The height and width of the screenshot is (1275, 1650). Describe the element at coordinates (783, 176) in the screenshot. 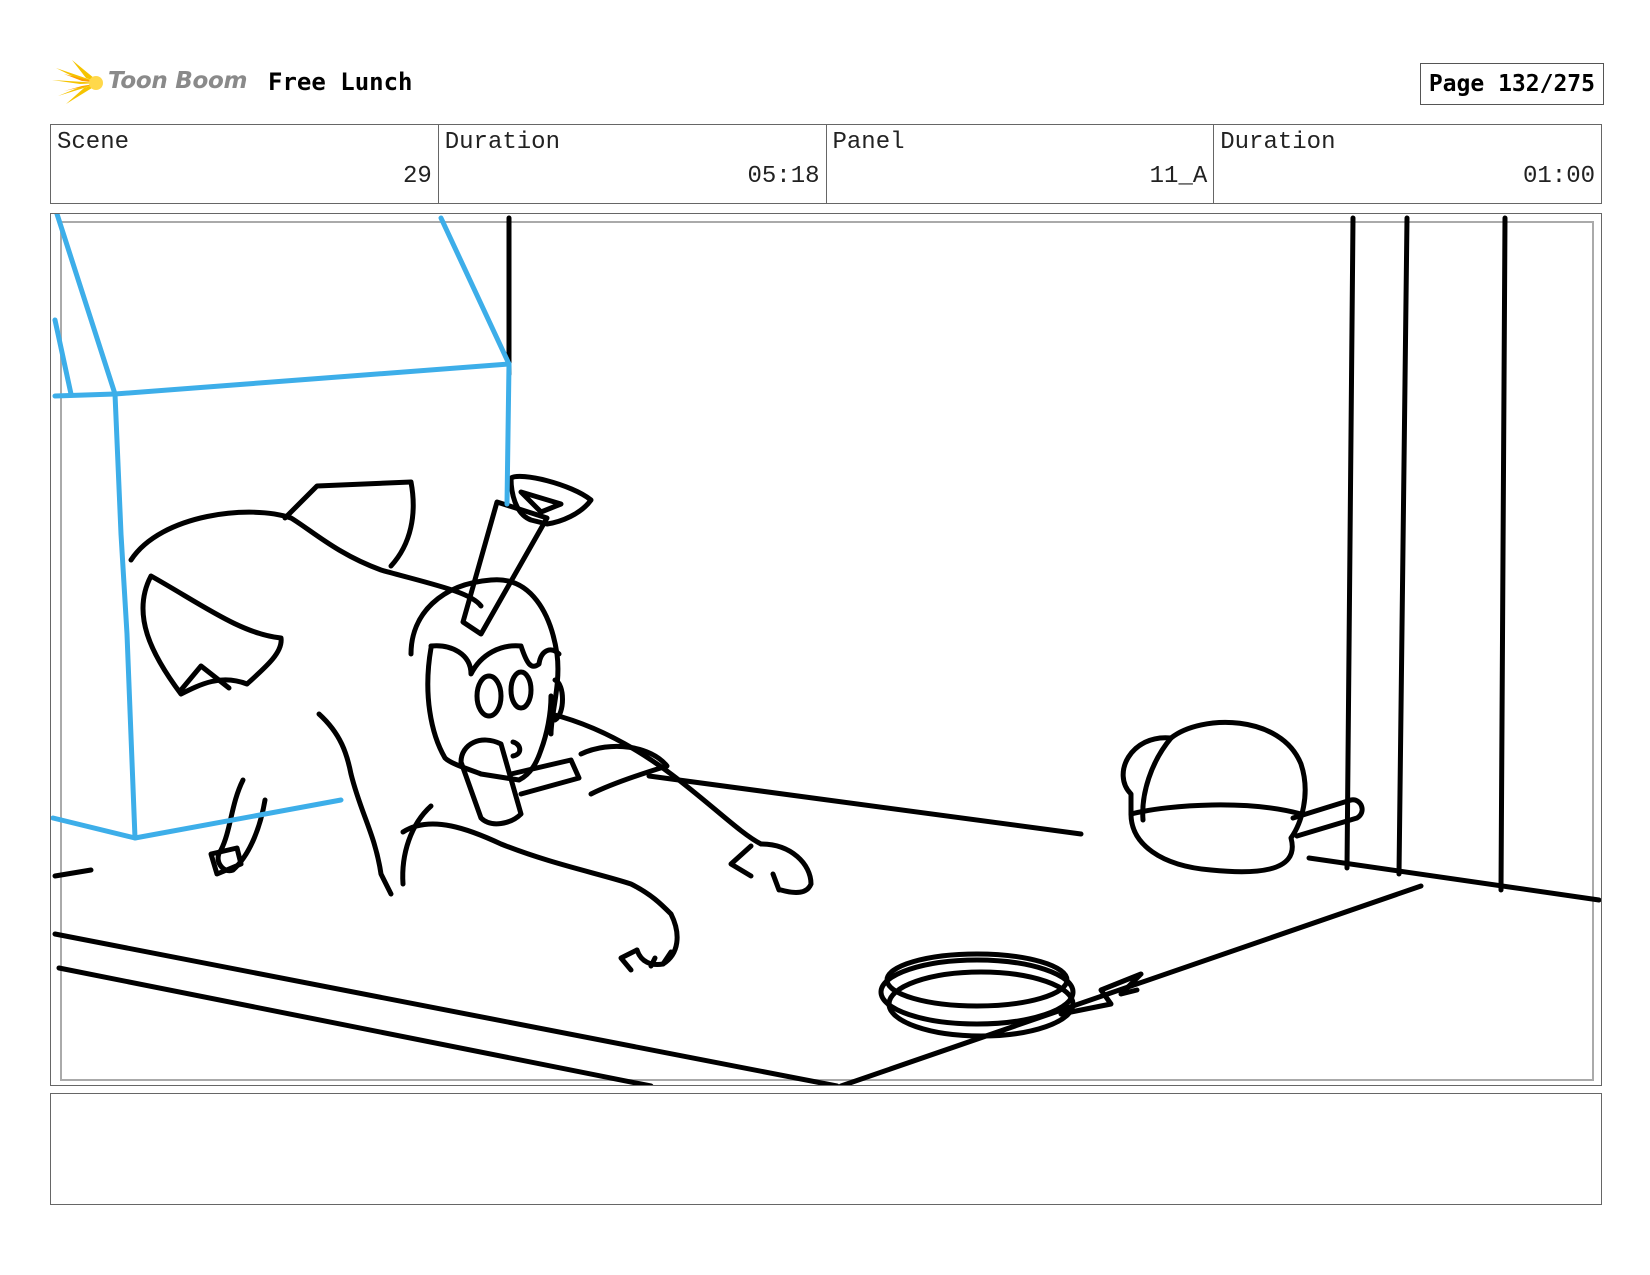

I see `scene-duration-value: 05:18` at that location.